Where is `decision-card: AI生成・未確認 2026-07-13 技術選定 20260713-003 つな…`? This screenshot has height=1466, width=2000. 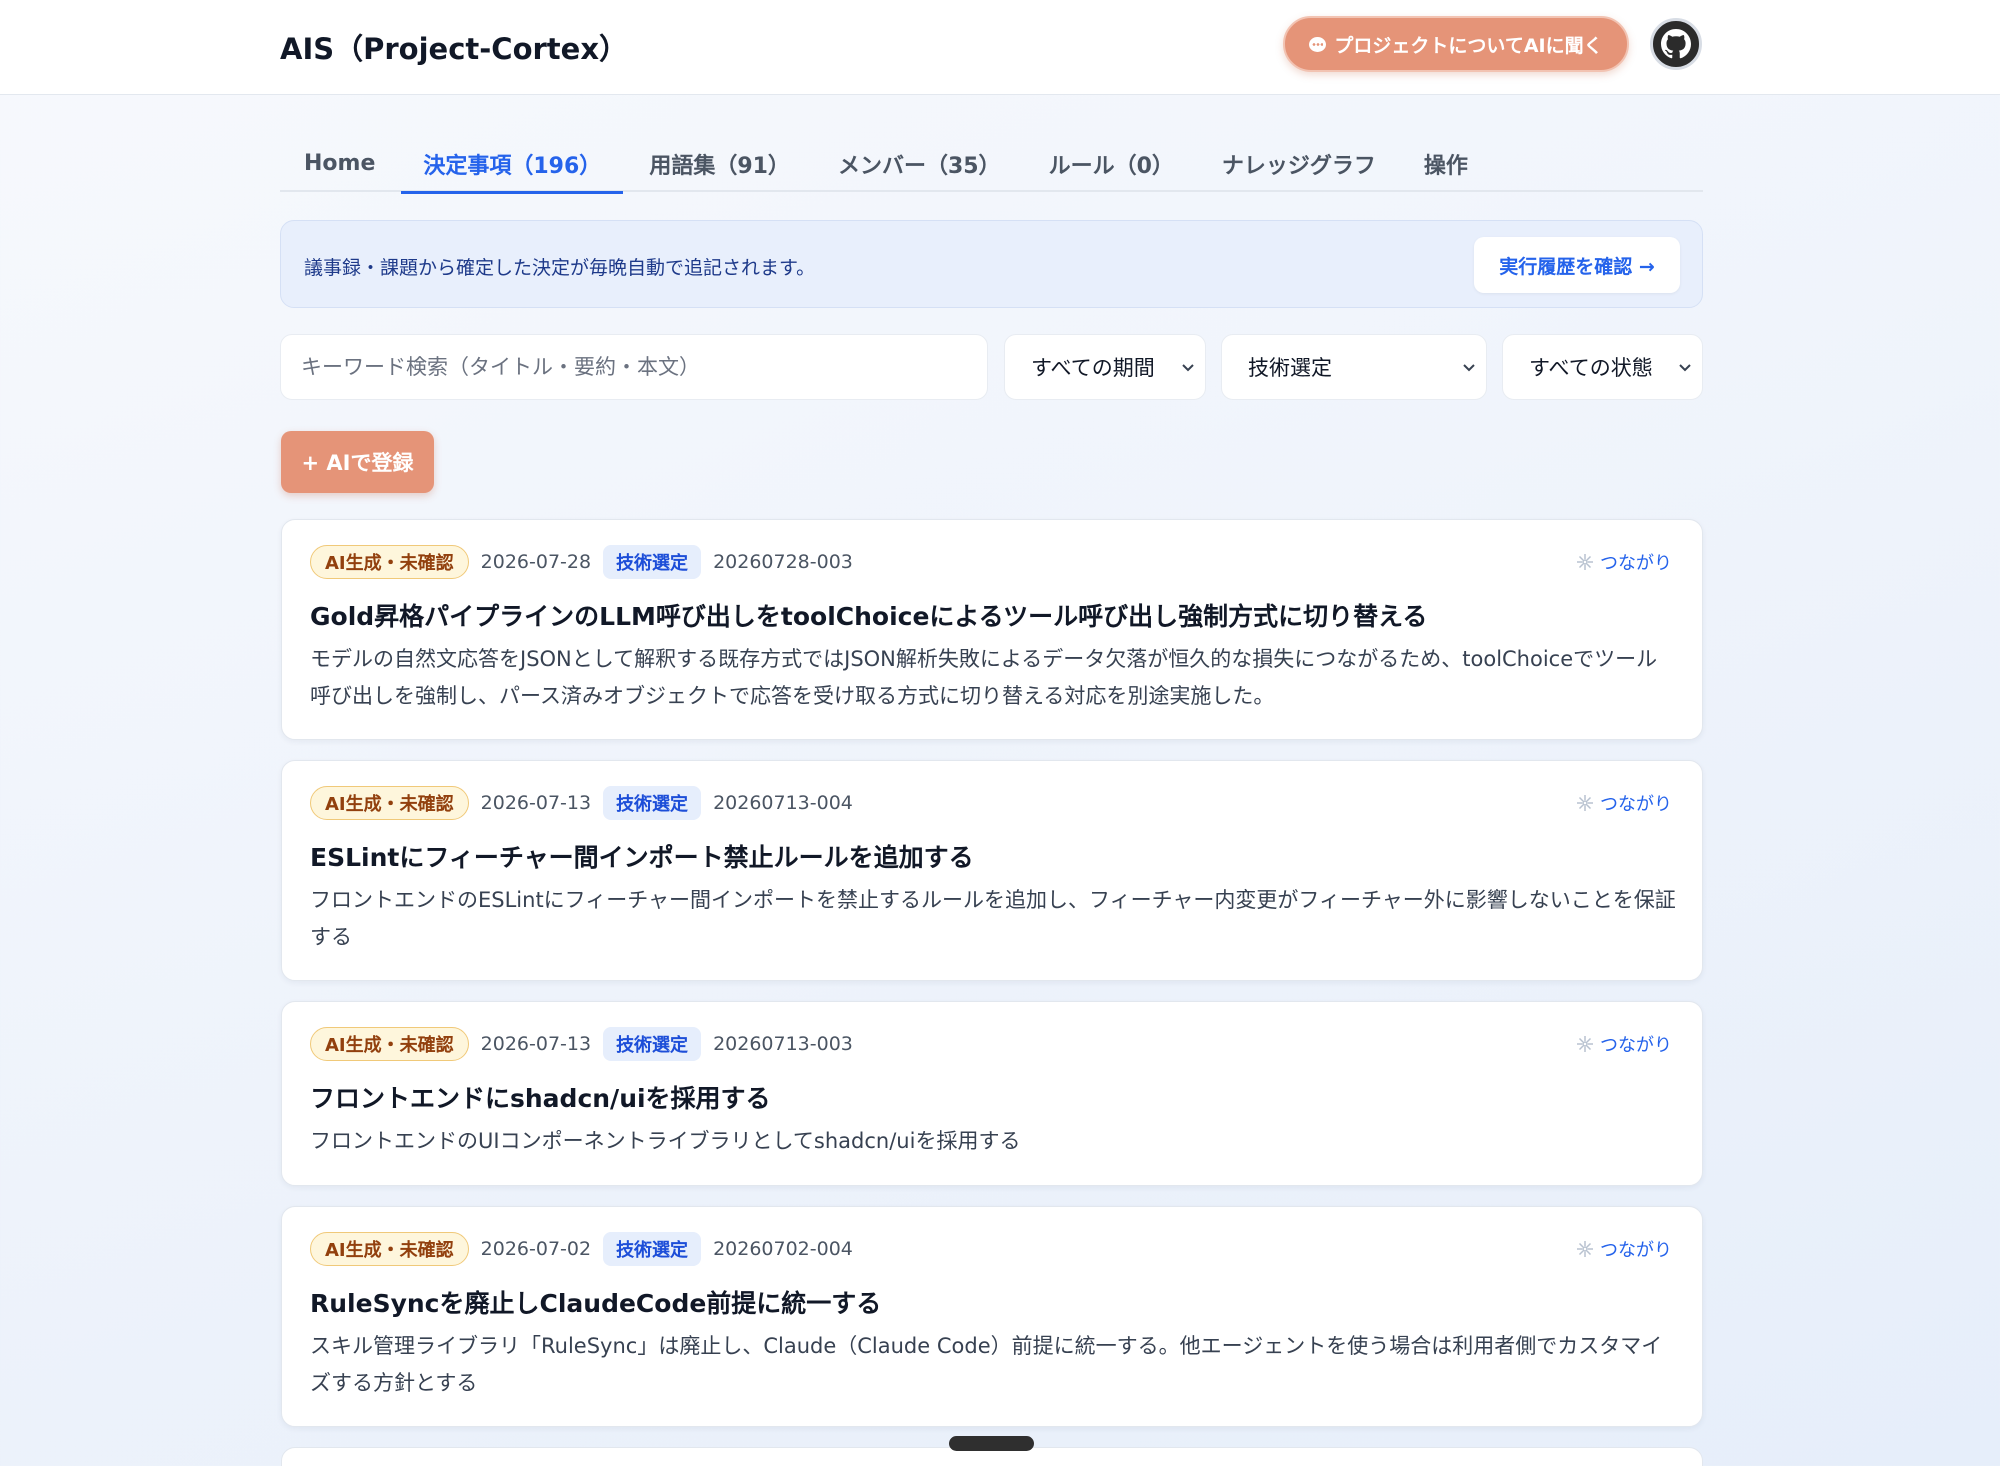
decision-card: AI生成・未確認 2026-07-13 技術選定 20260713-003 つな… is located at coordinates (992, 1093).